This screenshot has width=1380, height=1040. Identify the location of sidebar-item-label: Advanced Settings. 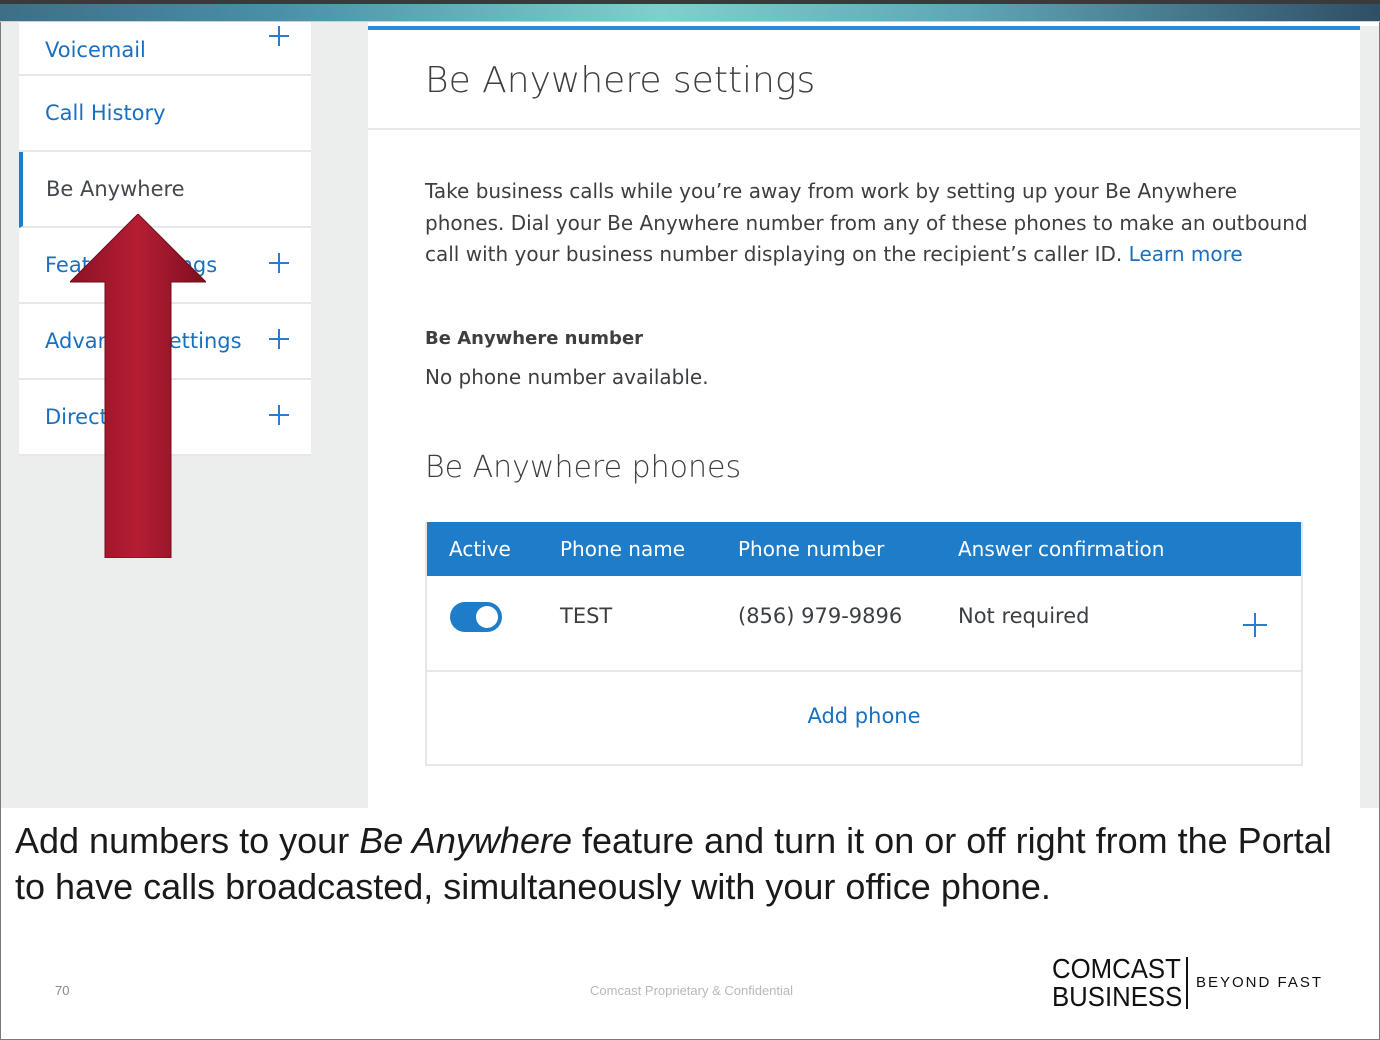
(143, 341).